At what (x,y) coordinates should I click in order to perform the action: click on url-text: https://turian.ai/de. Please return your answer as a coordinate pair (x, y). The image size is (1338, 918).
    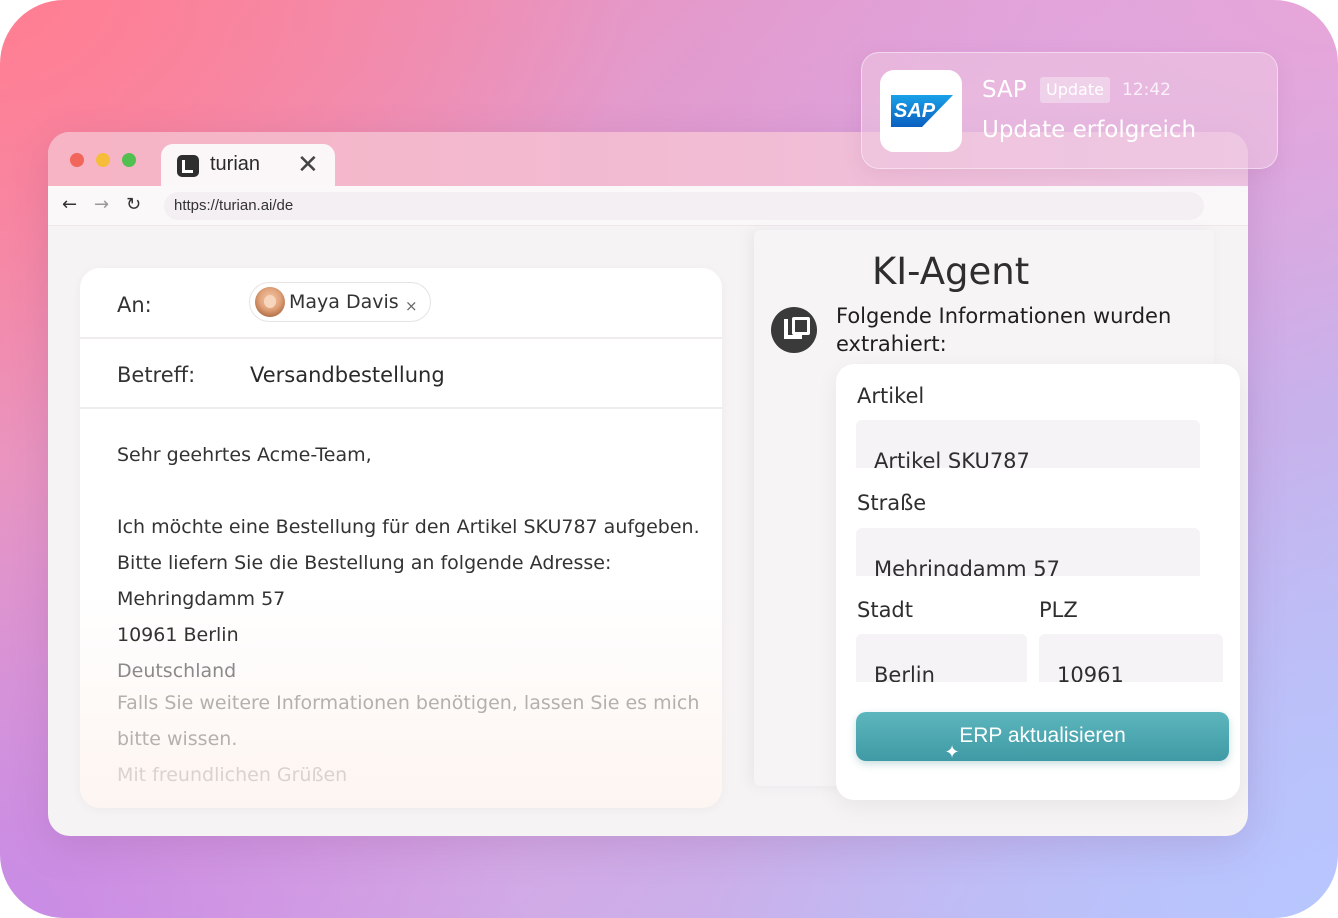
    Looking at the image, I should click on (234, 205).